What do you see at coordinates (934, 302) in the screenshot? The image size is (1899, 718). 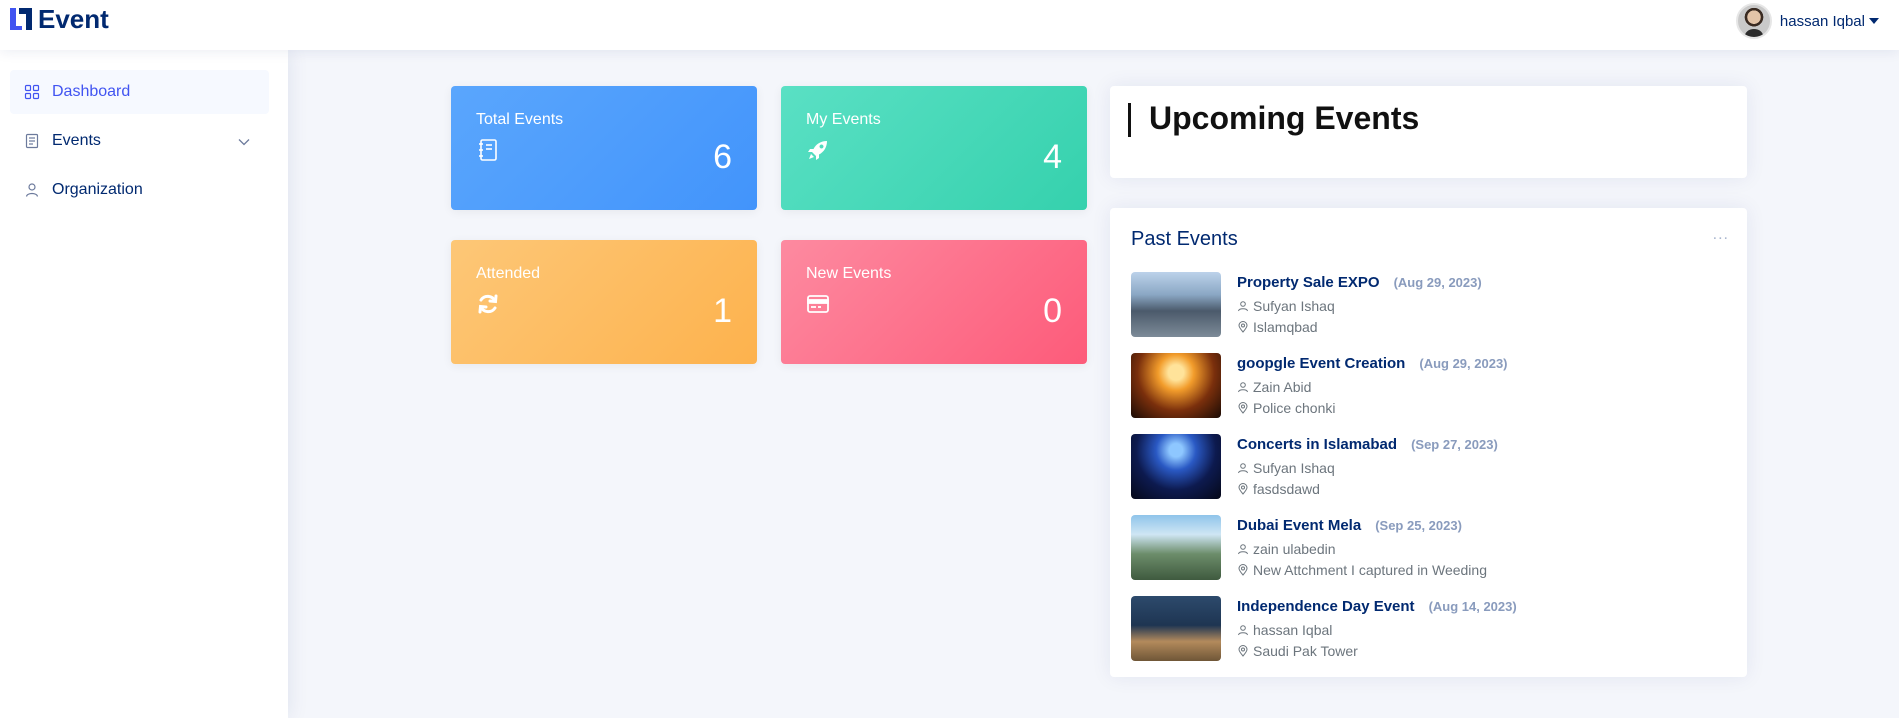 I see `stat-card-new-events: New Events 0` at bounding box center [934, 302].